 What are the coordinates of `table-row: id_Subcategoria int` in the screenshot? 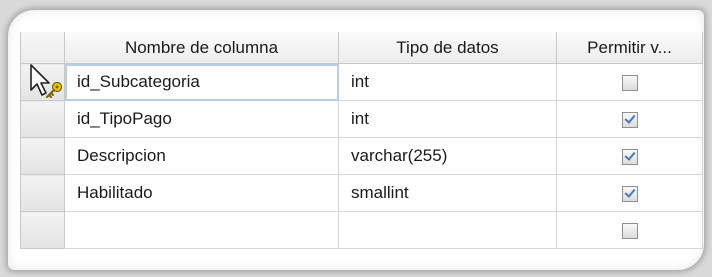 It's located at (361, 82).